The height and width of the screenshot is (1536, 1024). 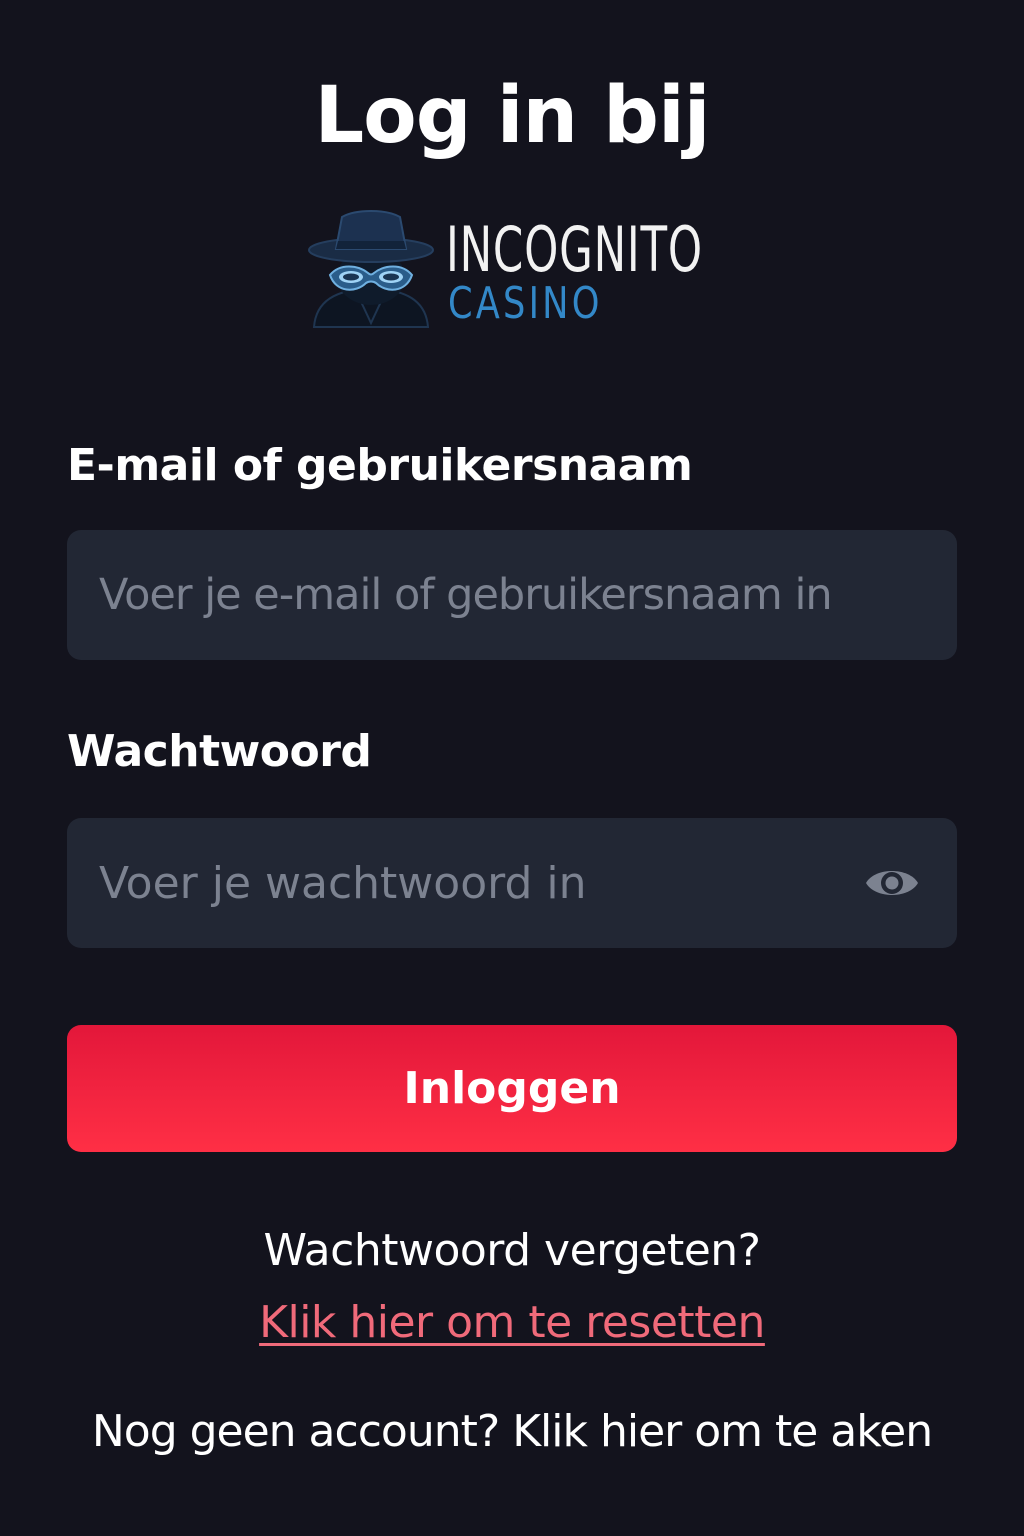 I want to click on password-input, so click(x=479, y=883).